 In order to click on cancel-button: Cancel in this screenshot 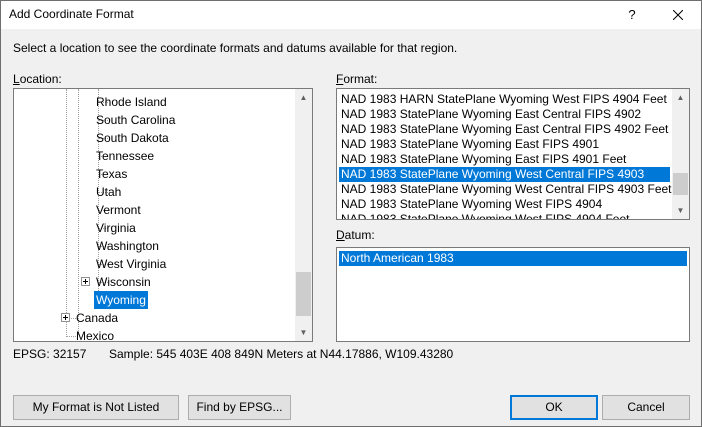, I will do `click(646, 407)`.